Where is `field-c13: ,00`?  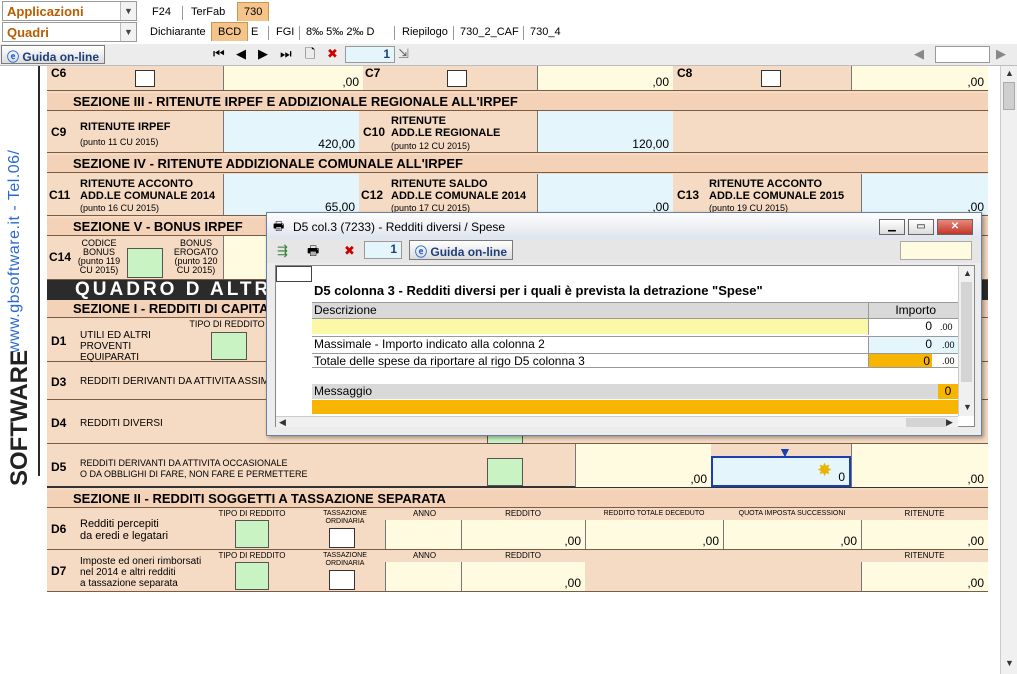
field-c13: ,00 is located at coordinates (924, 194).